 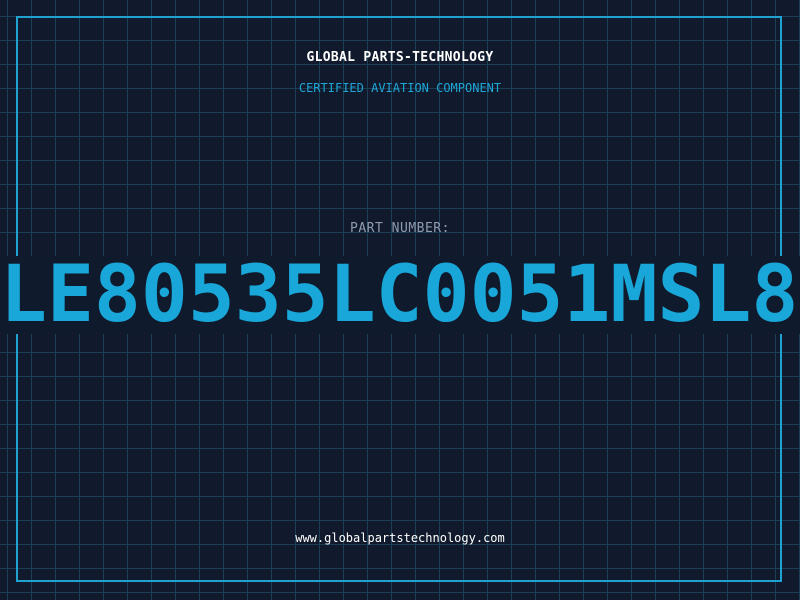 I want to click on part-number-value: LE80535LC0051MSL8FL, so click(x=400, y=295).